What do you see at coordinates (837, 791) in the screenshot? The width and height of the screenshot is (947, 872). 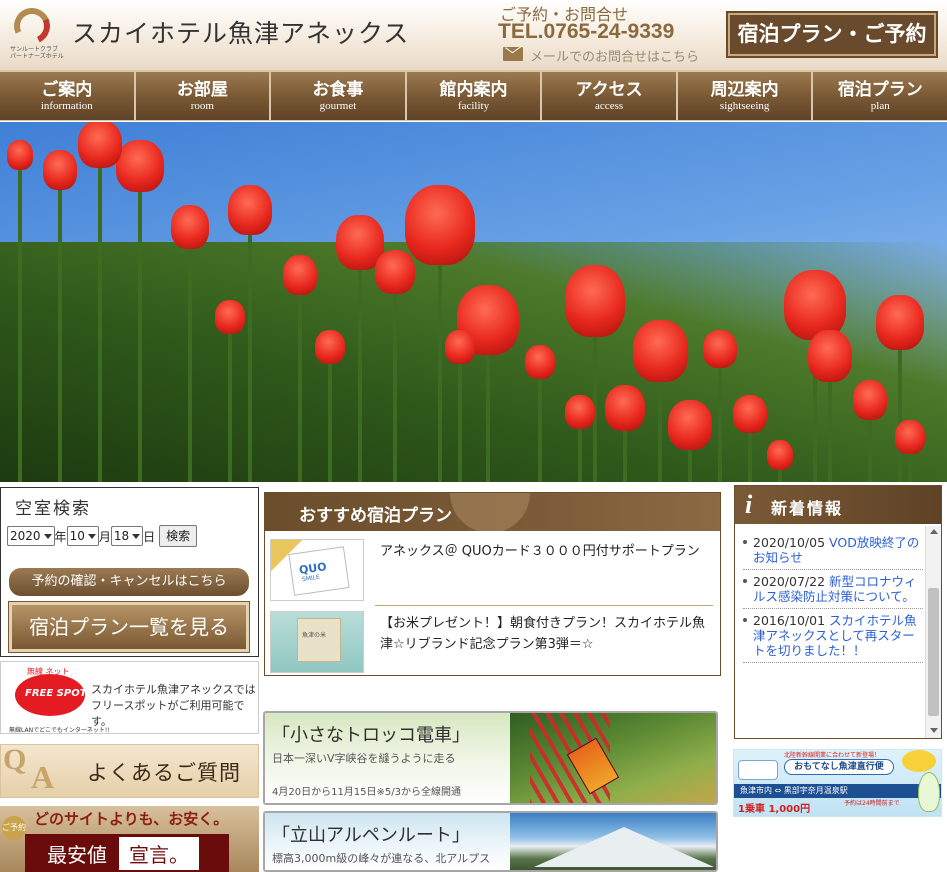 I see `shuttle-route: 魚津市内 ⇔ 黒部宇奈月温泉駅` at bounding box center [837, 791].